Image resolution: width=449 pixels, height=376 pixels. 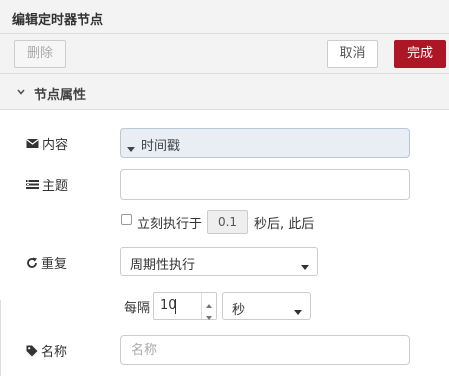 What do you see at coordinates (208, 306) in the screenshot?
I see `spinner-buttons` at bounding box center [208, 306].